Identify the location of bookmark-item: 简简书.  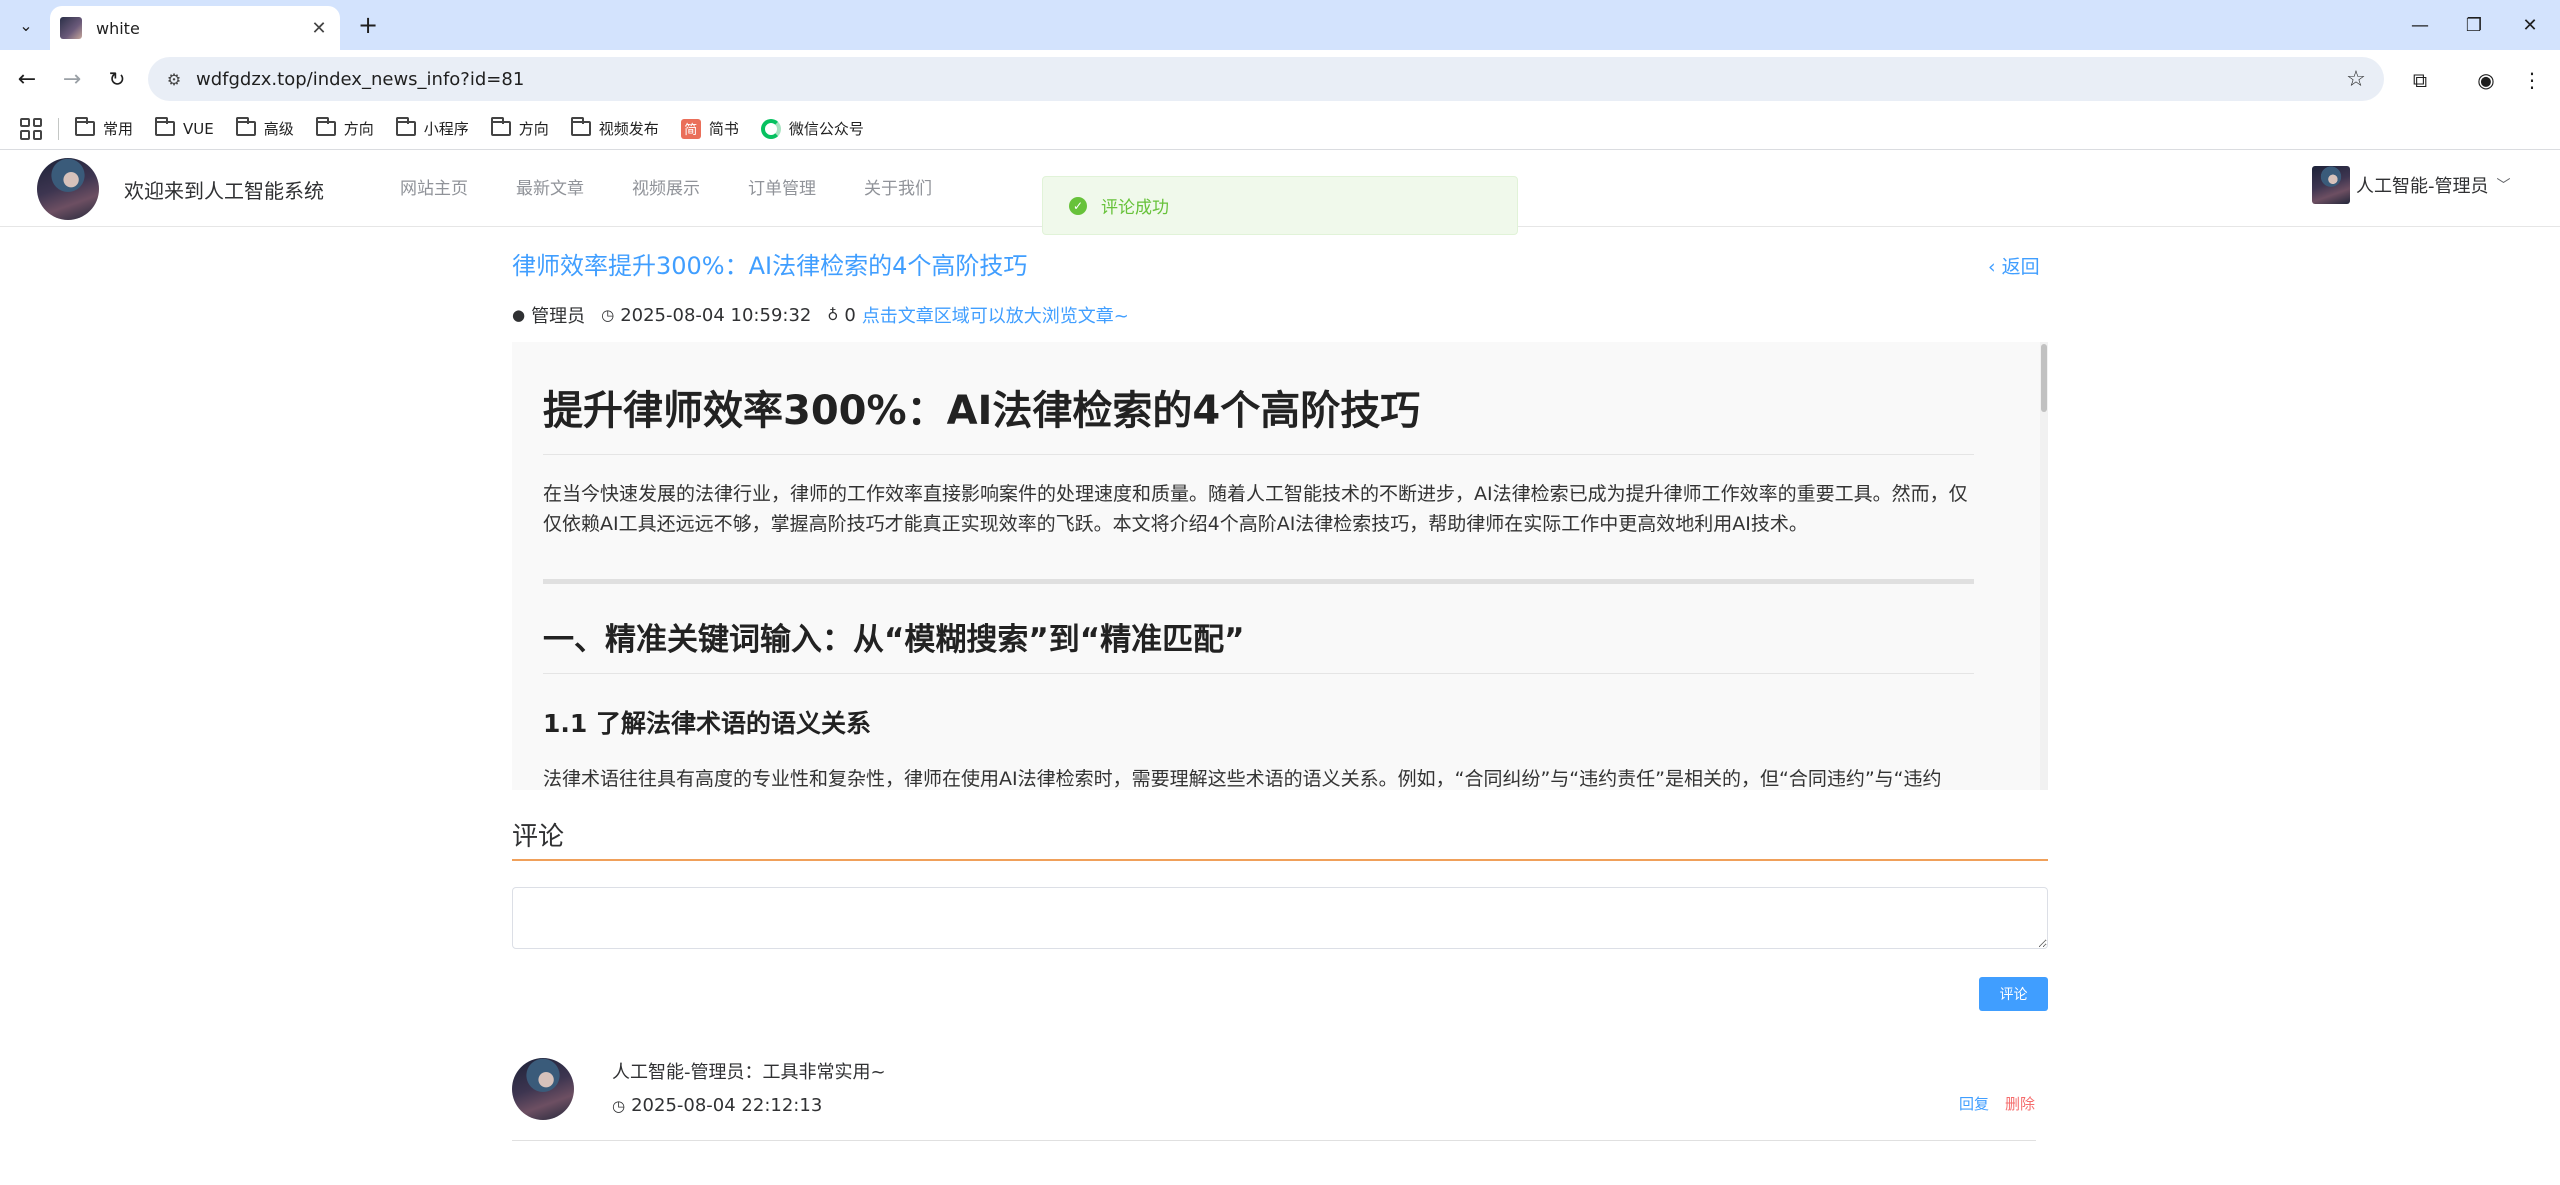
(709, 128).